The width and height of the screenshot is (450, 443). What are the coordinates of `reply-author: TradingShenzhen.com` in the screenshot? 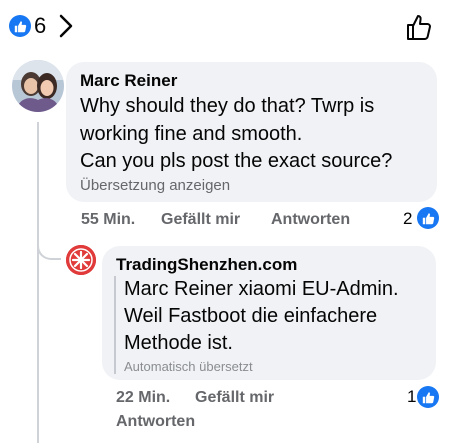 It's located at (206, 265).